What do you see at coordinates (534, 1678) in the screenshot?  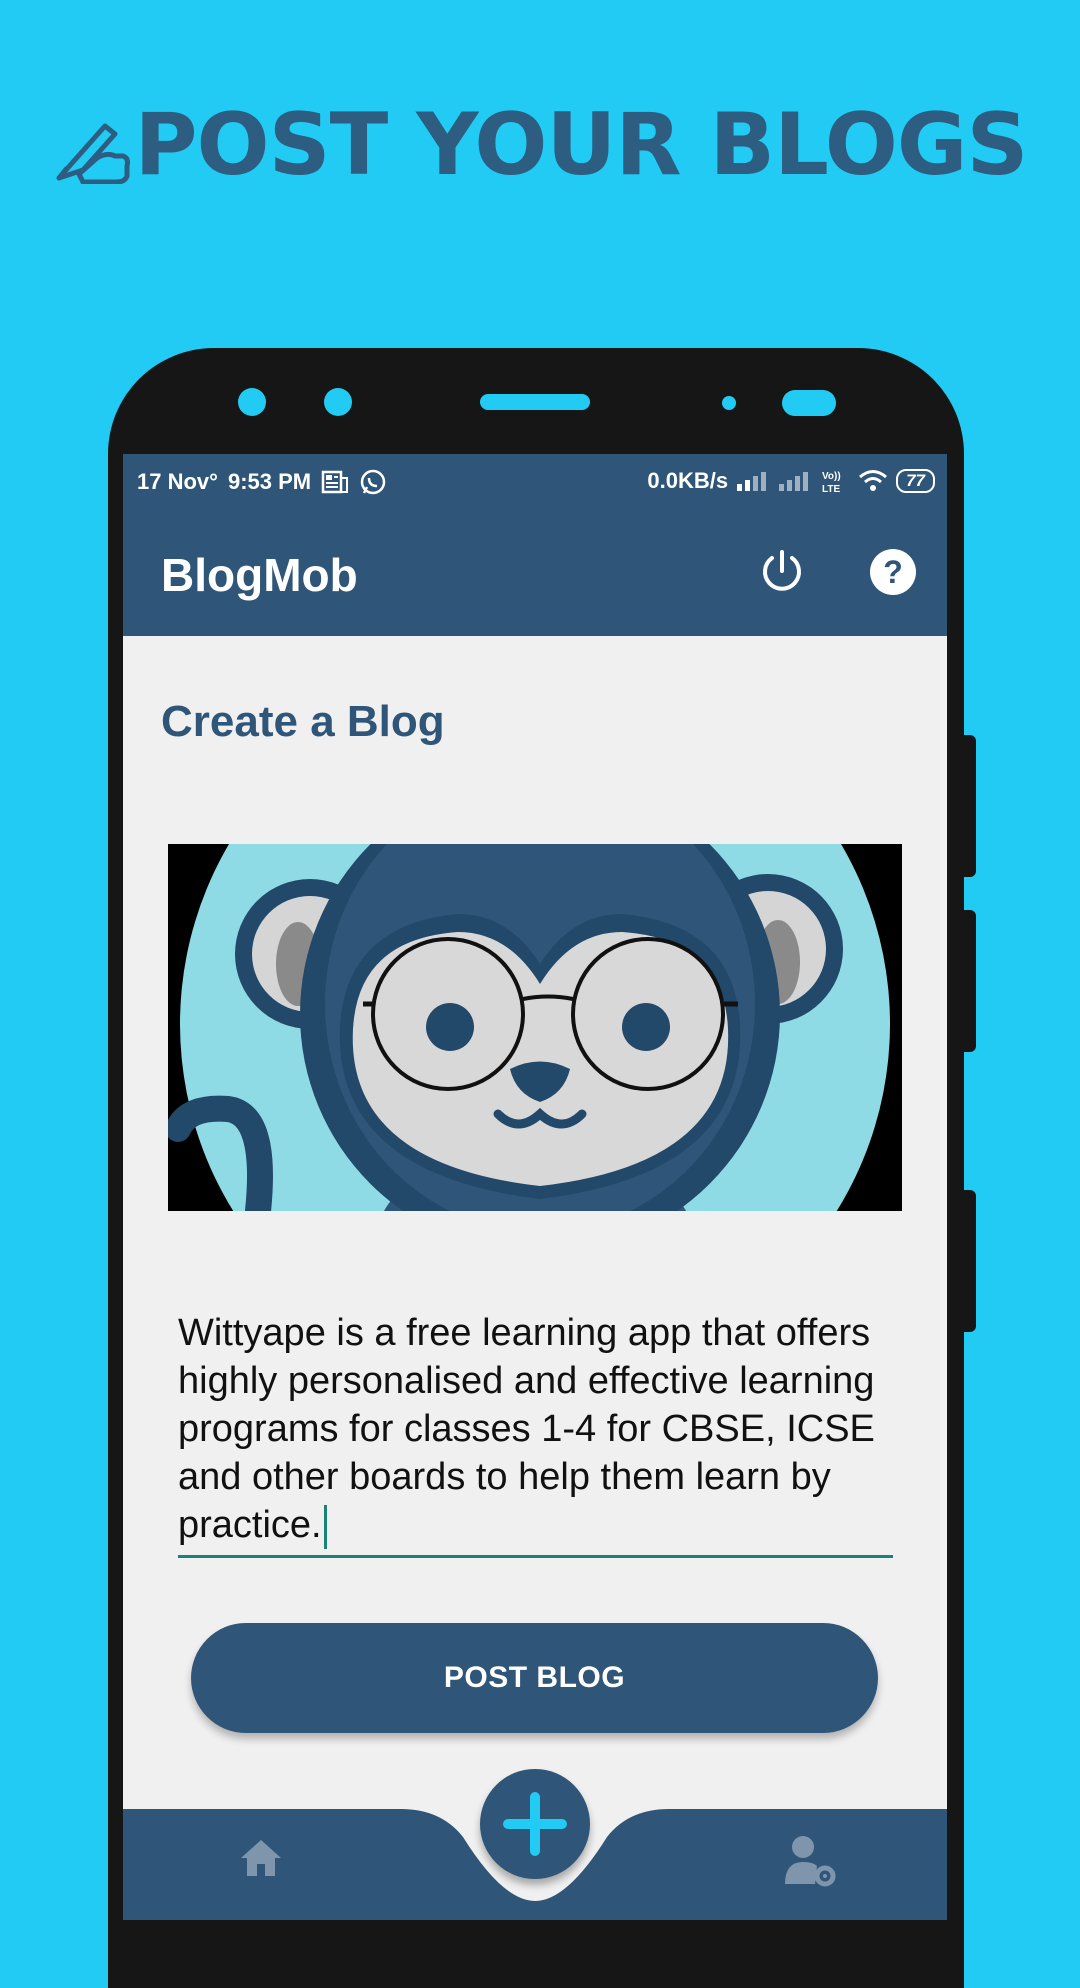 I see `post-blog-button: POST BLOG` at bounding box center [534, 1678].